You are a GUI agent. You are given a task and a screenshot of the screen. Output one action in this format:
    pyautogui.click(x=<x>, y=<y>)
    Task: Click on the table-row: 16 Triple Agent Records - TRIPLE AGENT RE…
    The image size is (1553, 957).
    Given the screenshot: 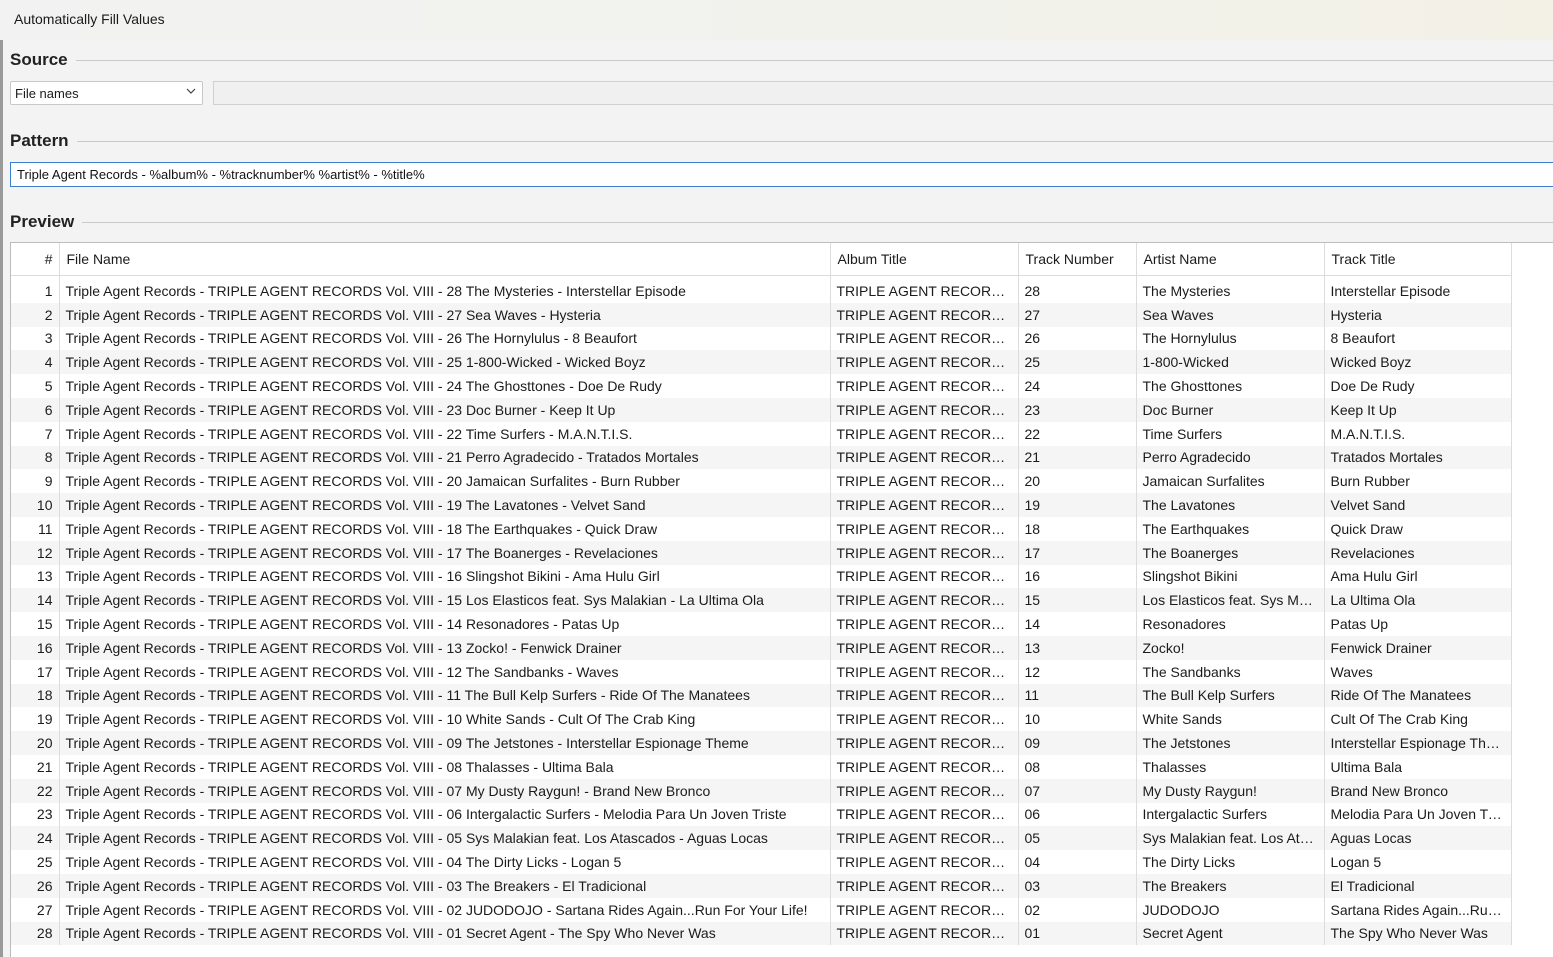 What is the action you would take?
    pyautogui.click(x=761, y=647)
    